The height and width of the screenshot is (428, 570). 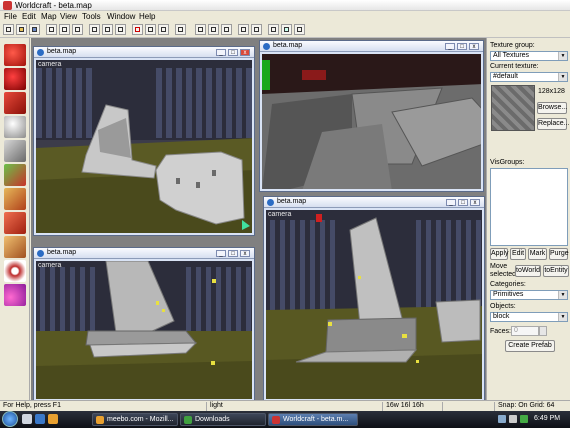 What do you see at coordinates (525, 331) in the screenshot?
I see `faces-input: 0` at bounding box center [525, 331].